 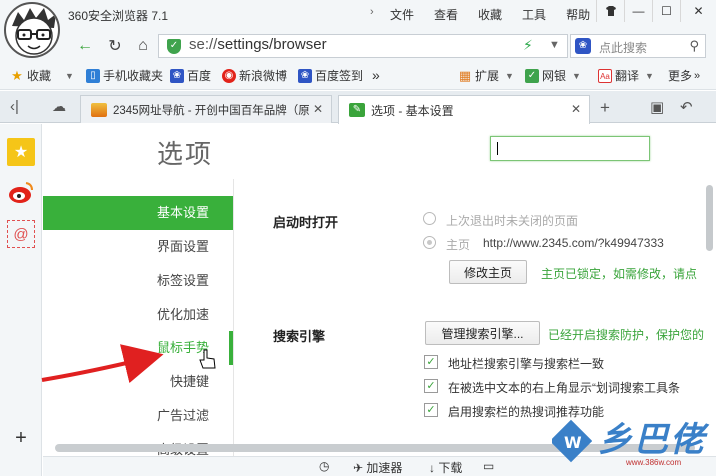 What do you see at coordinates (652, 440) in the screenshot?
I see `watermark-text: 乡巴佬` at bounding box center [652, 440].